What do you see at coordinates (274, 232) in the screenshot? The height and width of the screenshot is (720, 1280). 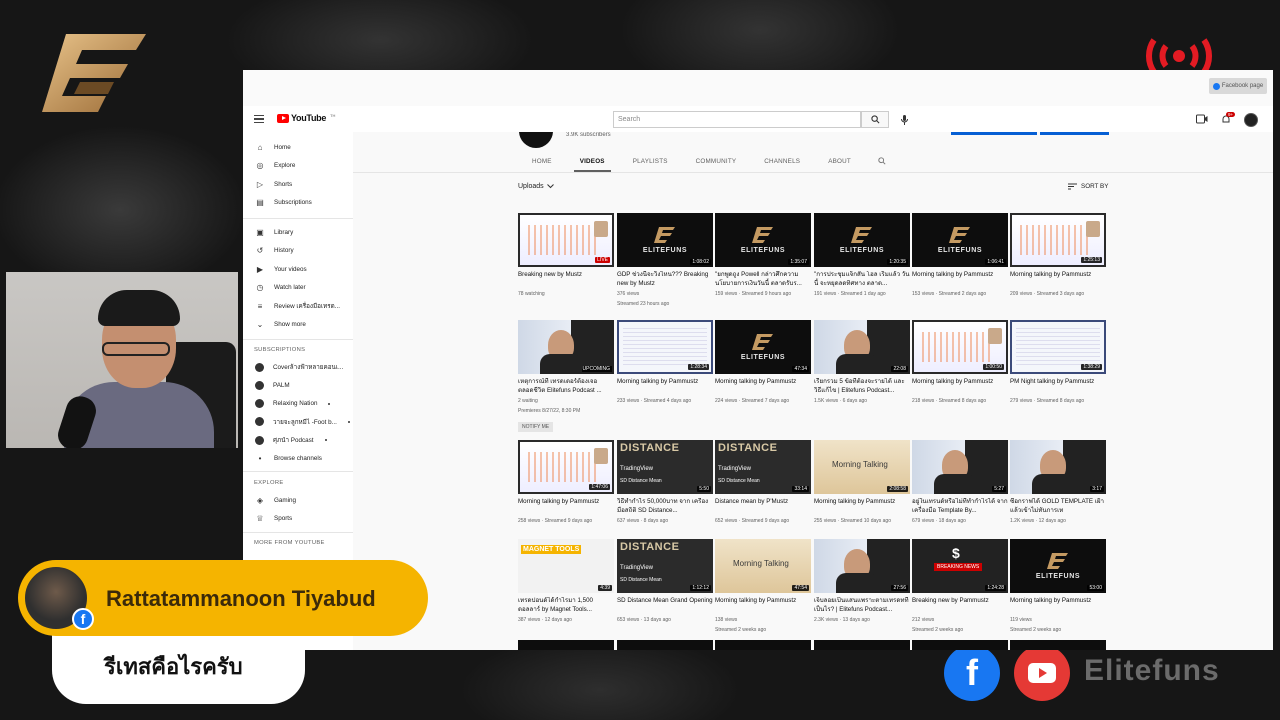 I see `sidebar-item: ▣ Library` at bounding box center [274, 232].